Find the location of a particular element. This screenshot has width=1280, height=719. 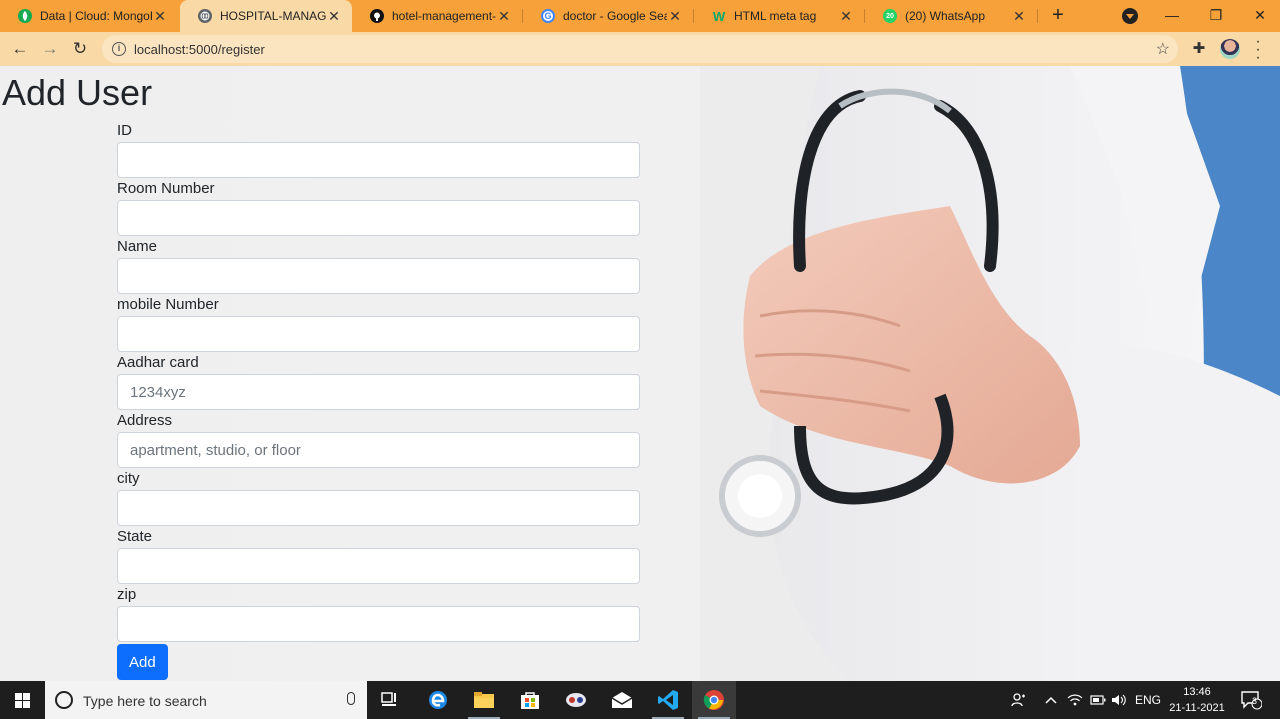

city-label: city is located at coordinates (128, 478).